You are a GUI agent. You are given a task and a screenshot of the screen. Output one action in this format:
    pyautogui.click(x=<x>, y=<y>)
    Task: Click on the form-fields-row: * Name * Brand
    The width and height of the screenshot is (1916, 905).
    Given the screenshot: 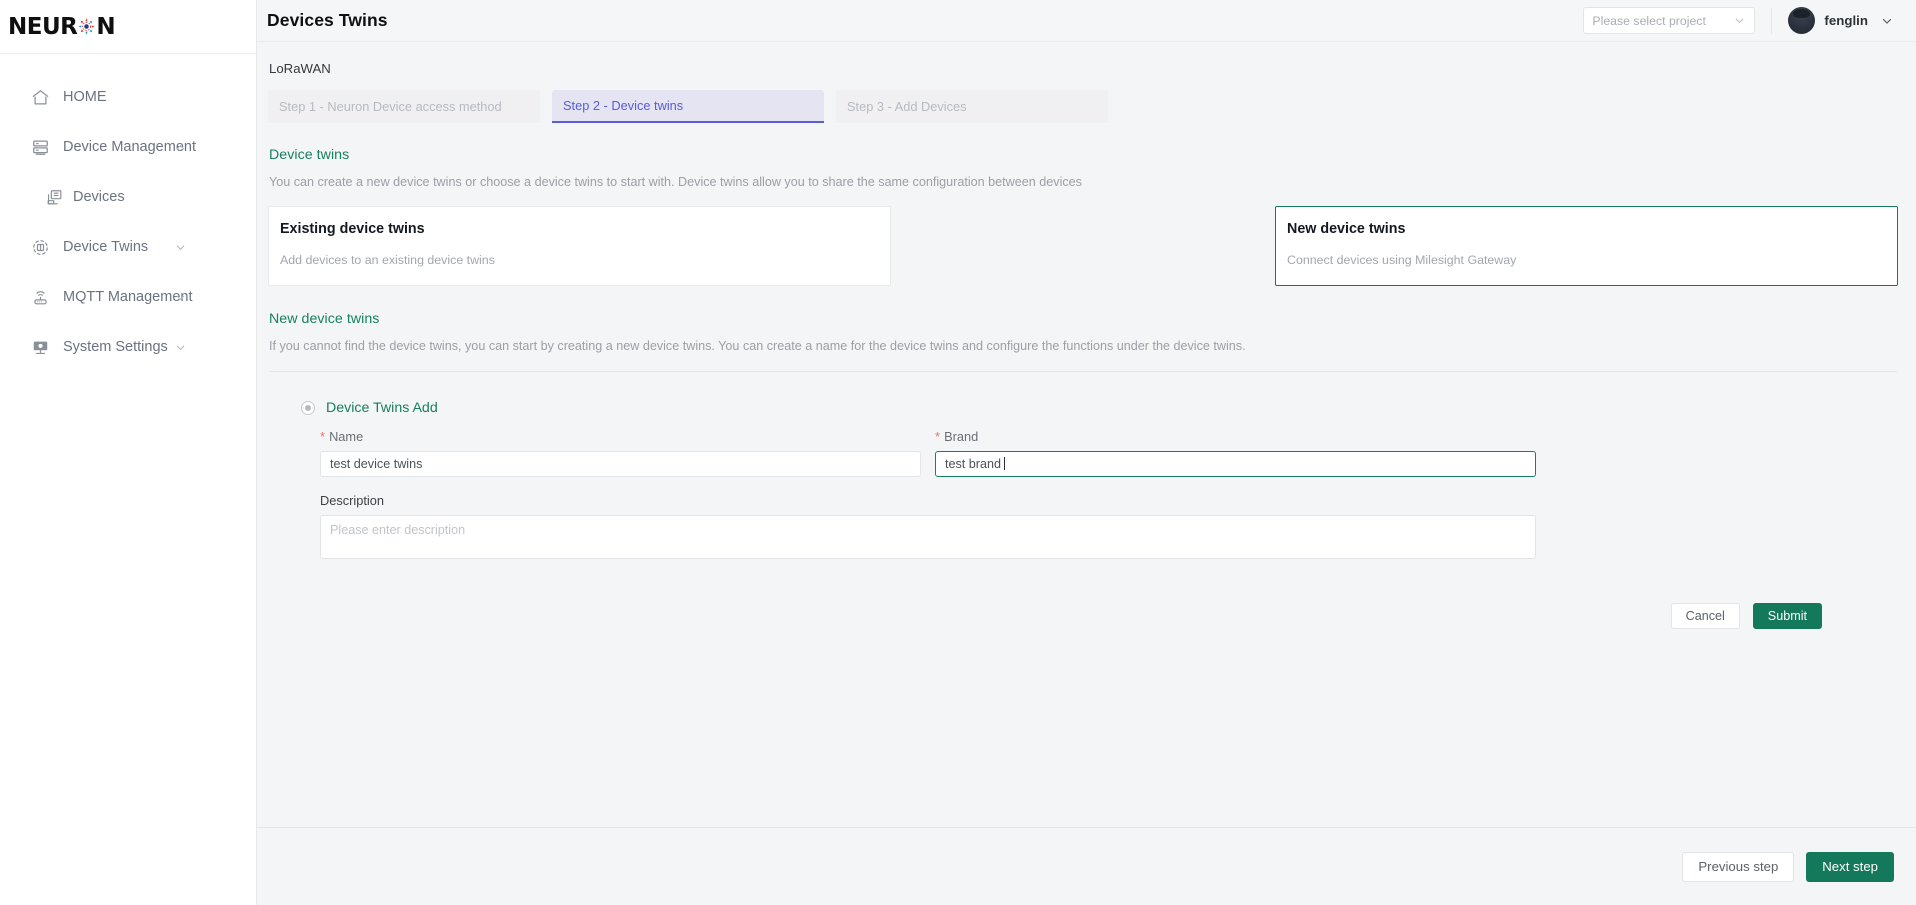 What is the action you would take?
    pyautogui.click(x=1099, y=453)
    